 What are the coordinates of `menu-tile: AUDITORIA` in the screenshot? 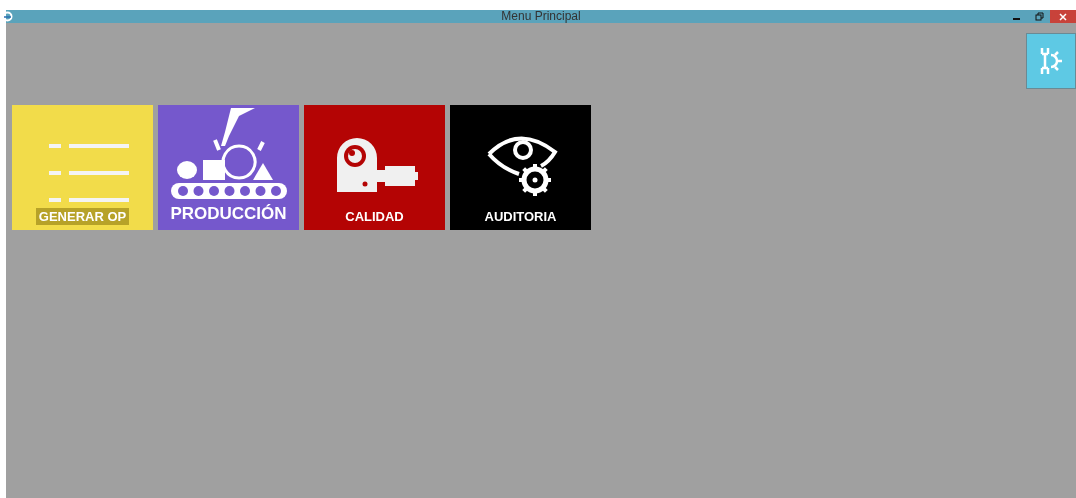 It's located at (520, 167).